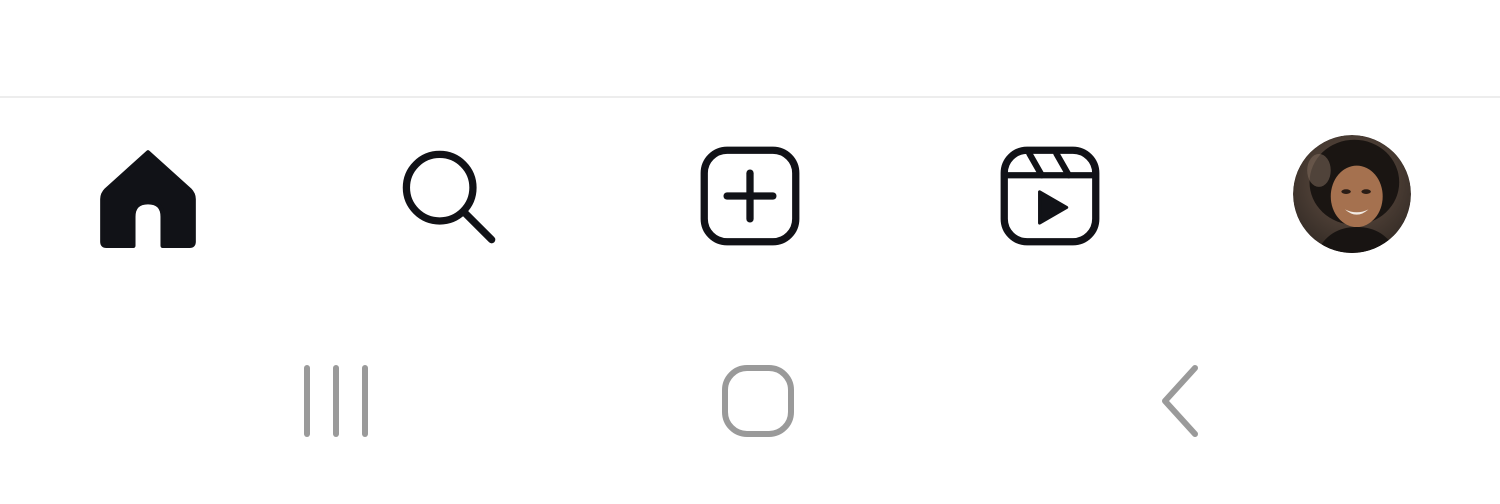  I want to click on tab-home, so click(148, 196).